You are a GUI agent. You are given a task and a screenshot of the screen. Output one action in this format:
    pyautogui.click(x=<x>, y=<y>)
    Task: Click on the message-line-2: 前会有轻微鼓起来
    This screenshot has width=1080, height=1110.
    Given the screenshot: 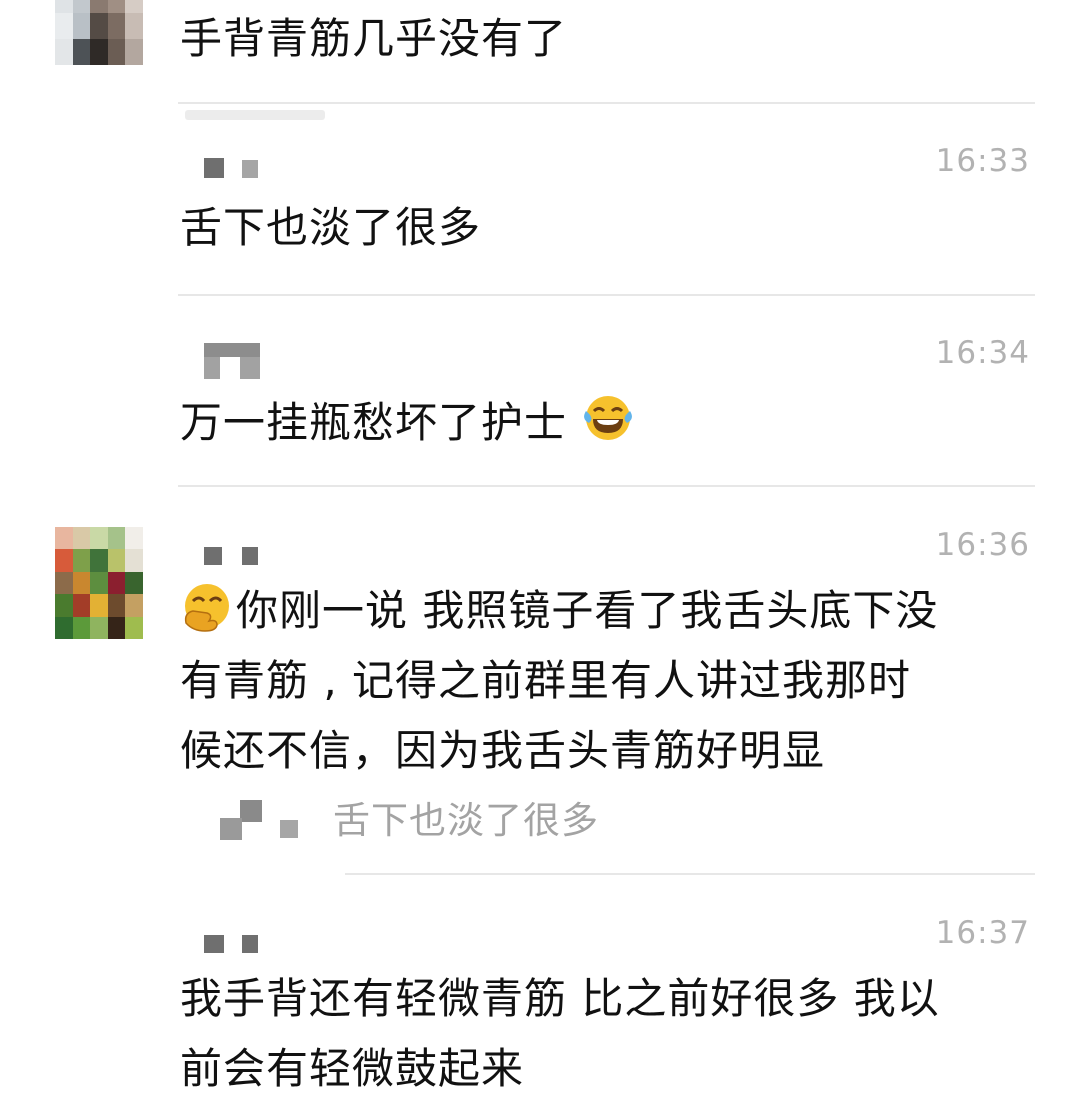 What is the action you would take?
    pyautogui.click(x=352, y=1068)
    